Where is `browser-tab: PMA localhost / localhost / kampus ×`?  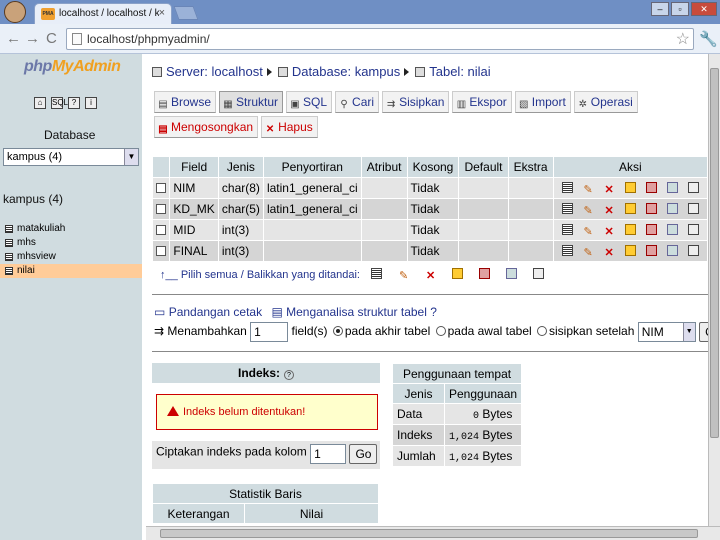
browser-tab: PMA localhost / localhost / kampus × is located at coordinates (103, 13).